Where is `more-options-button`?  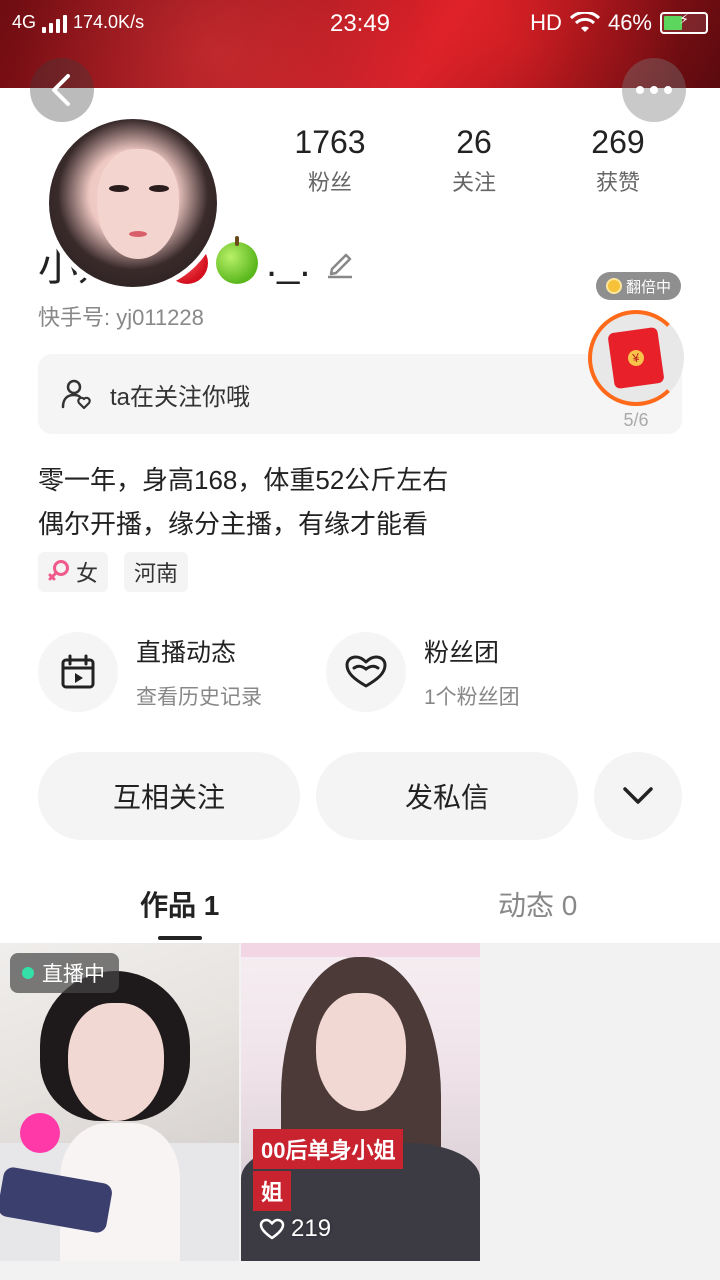
more-options-button is located at coordinates (654, 90).